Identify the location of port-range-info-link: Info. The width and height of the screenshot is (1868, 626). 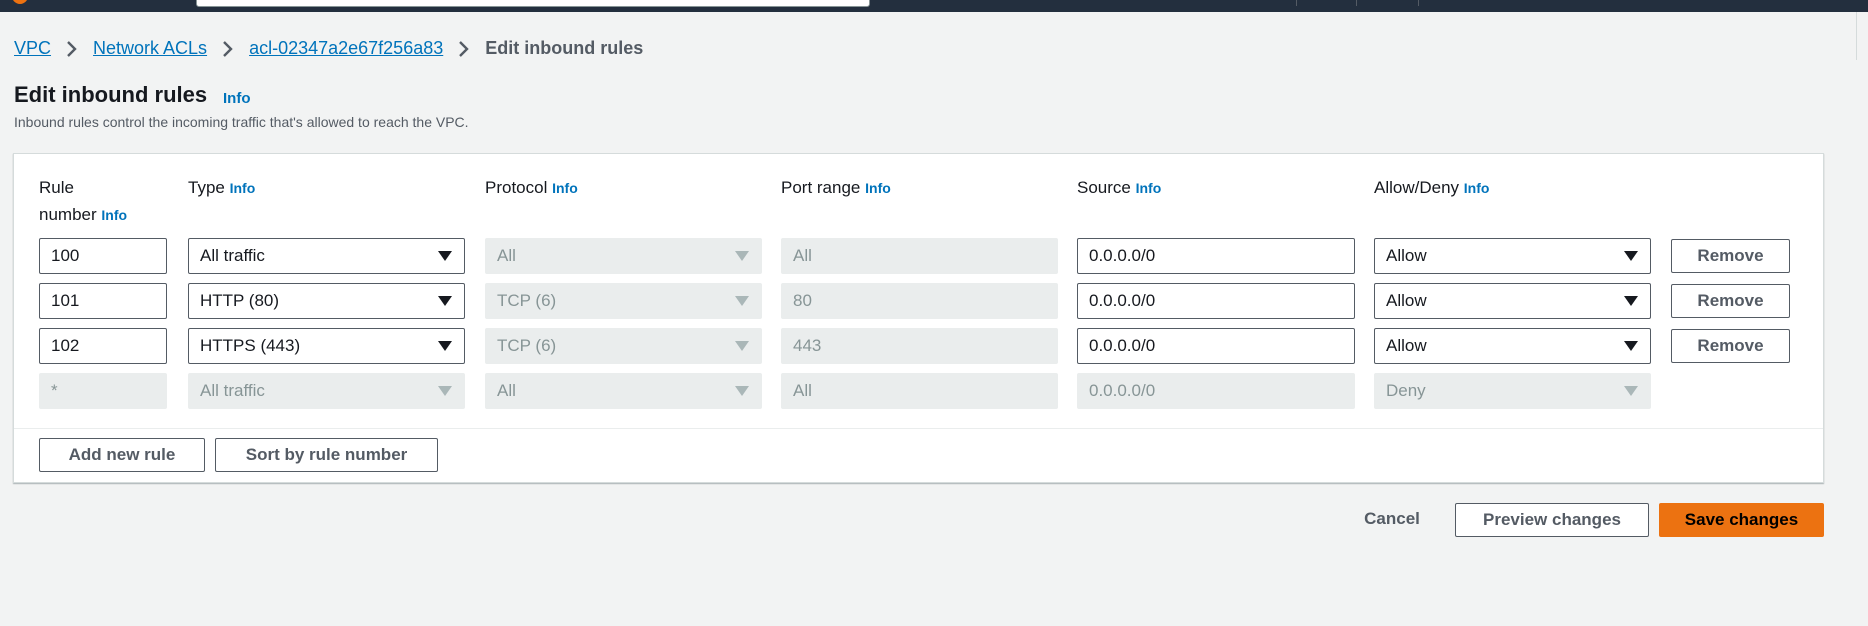
(878, 188).